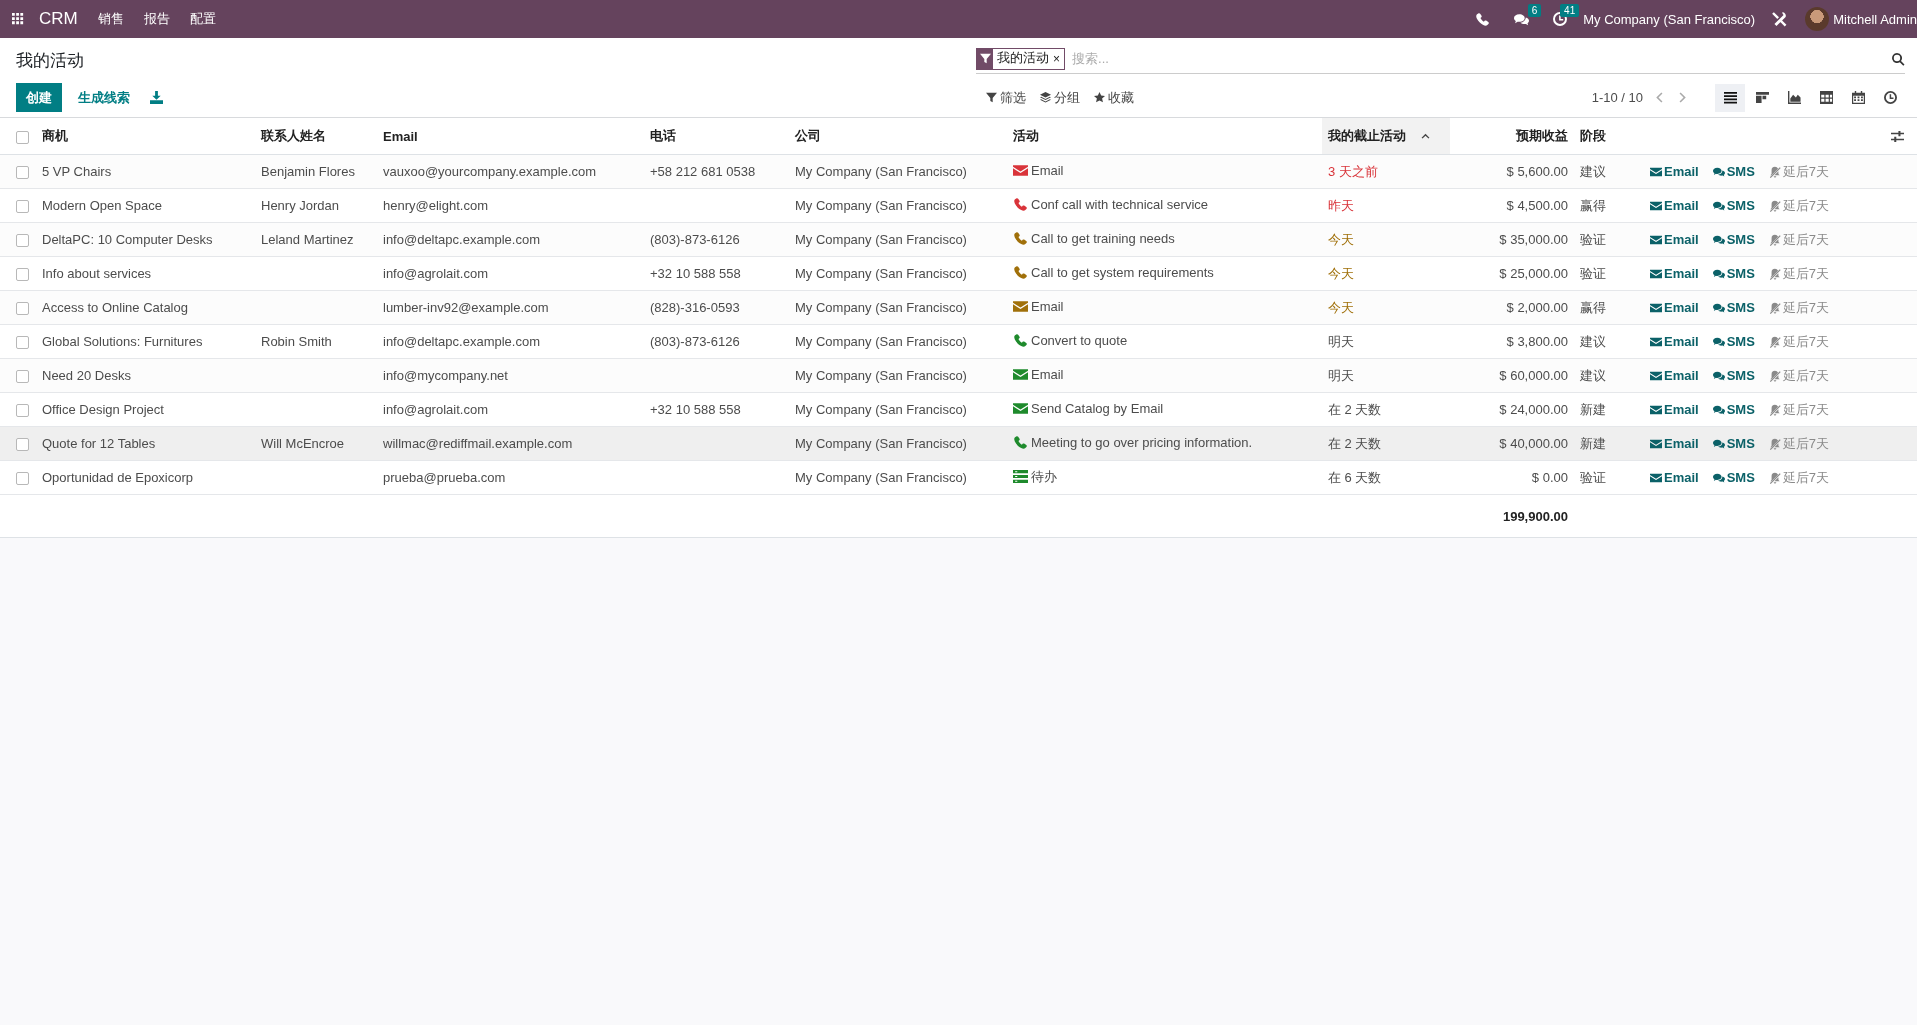 Image resolution: width=1917 pixels, height=1025 pixels. What do you see at coordinates (1047, 306) in the screenshot?
I see `activity-summary: Email` at bounding box center [1047, 306].